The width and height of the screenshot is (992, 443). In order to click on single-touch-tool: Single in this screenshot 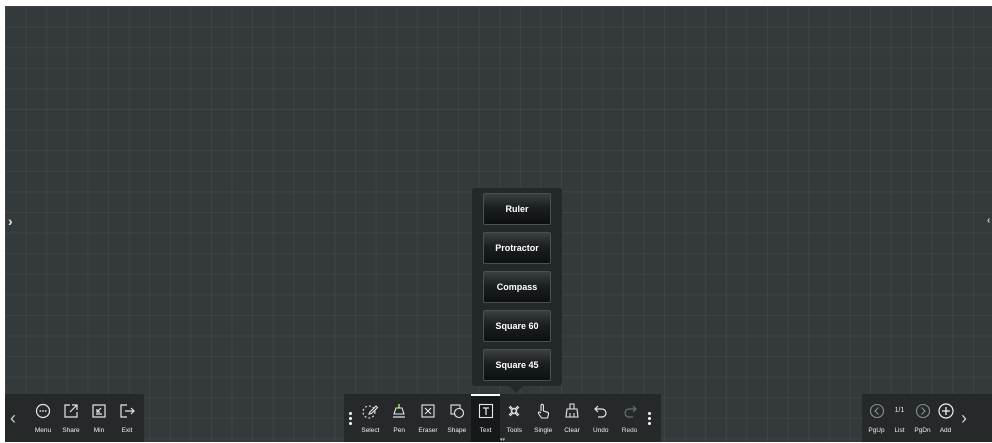, I will do `click(543, 418)`.